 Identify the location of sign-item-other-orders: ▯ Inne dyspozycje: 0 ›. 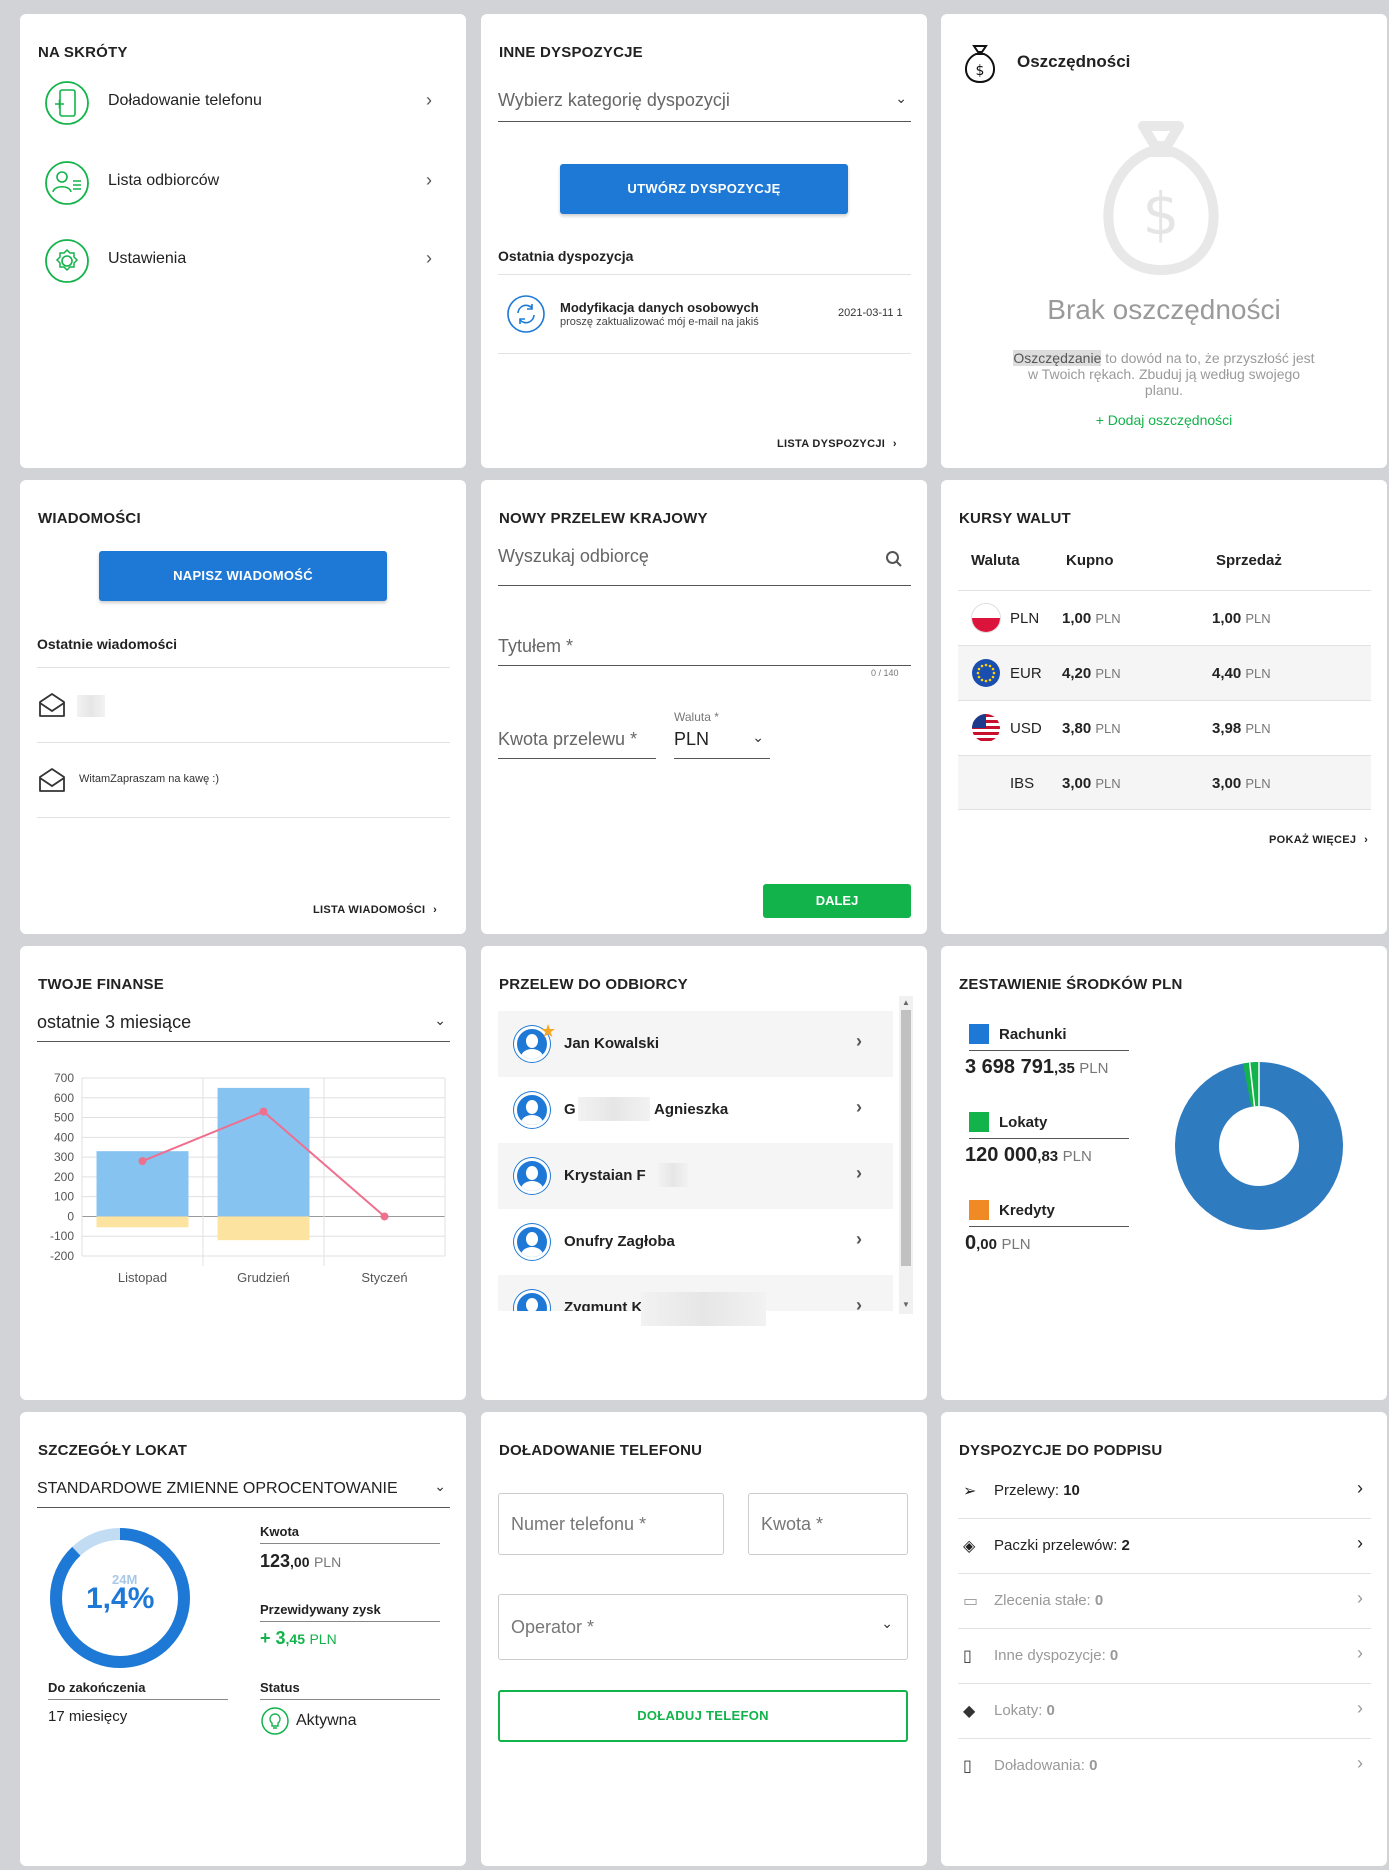
(1164, 1656).